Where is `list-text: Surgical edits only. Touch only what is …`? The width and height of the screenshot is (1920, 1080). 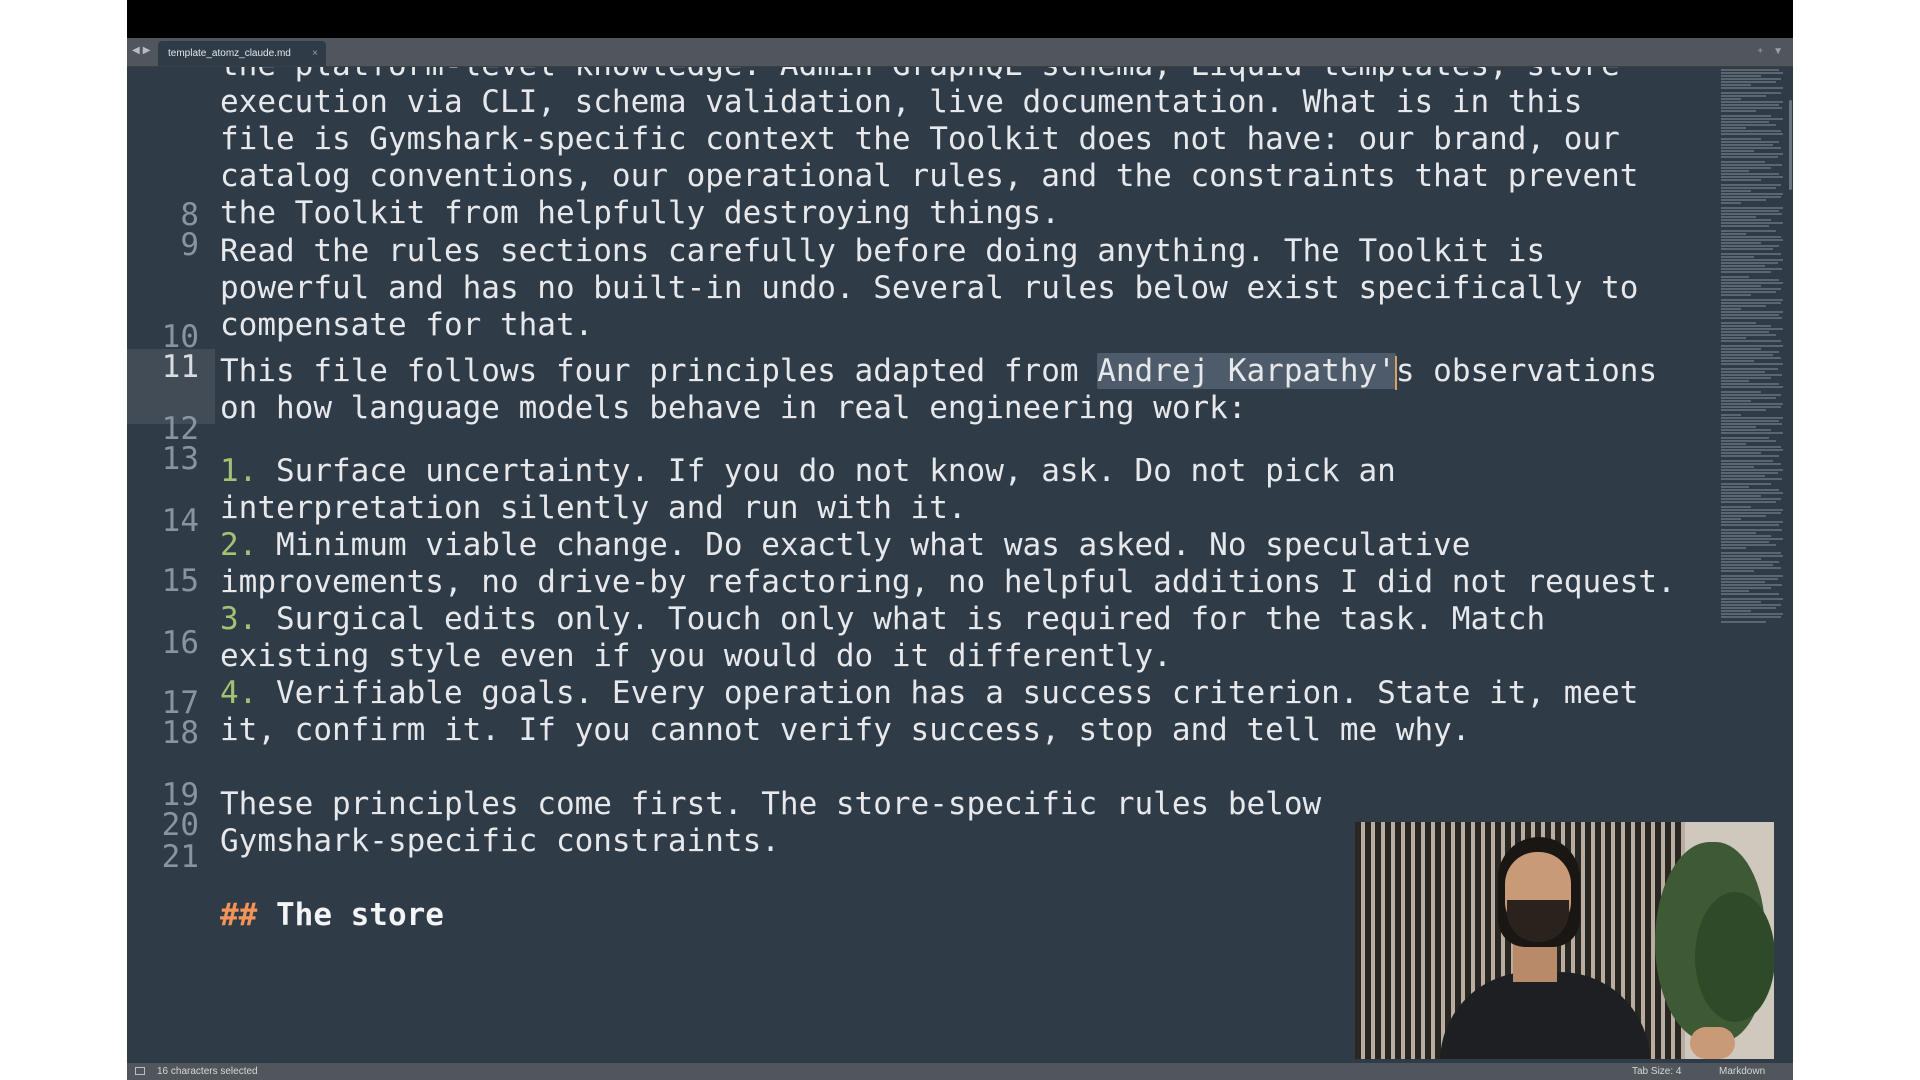
list-text: Surgical edits only. Touch only what is … is located at coordinates (901, 619).